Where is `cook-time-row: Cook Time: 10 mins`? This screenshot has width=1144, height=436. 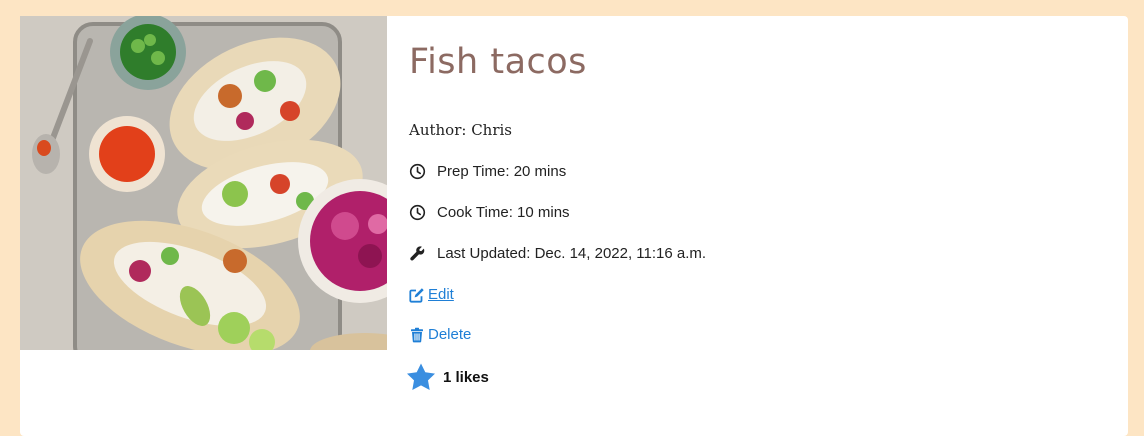 cook-time-row: Cook Time: 10 mins is located at coordinates (489, 212).